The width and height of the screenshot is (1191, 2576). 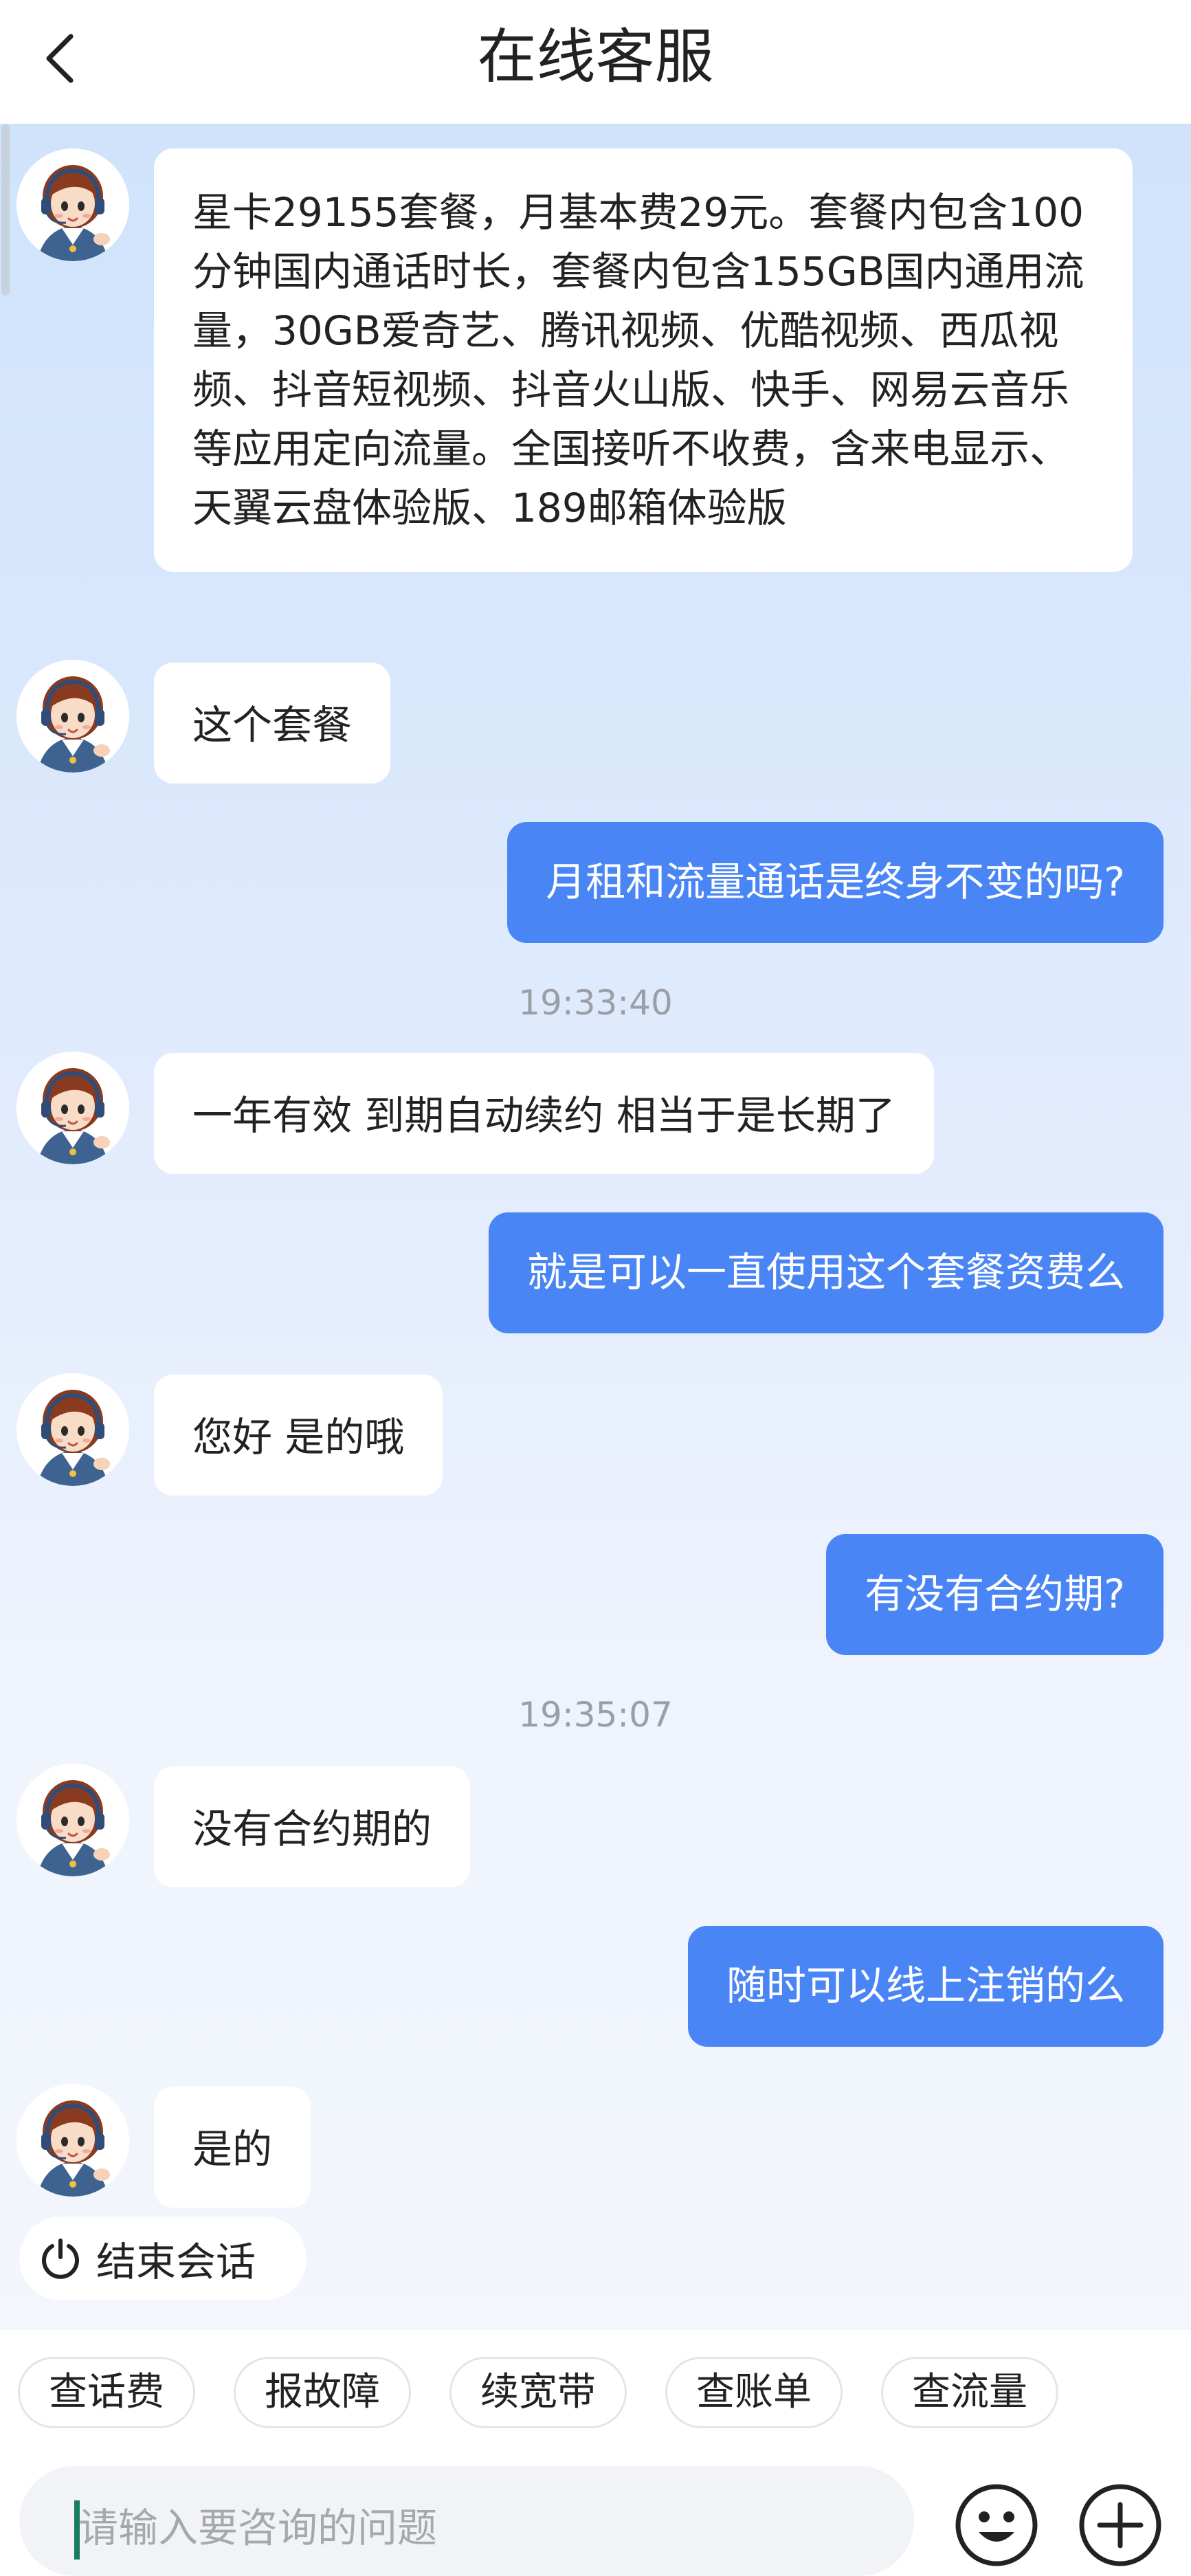 I want to click on user-message: 随时可以线上注销的么, so click(x=926, y=1986).